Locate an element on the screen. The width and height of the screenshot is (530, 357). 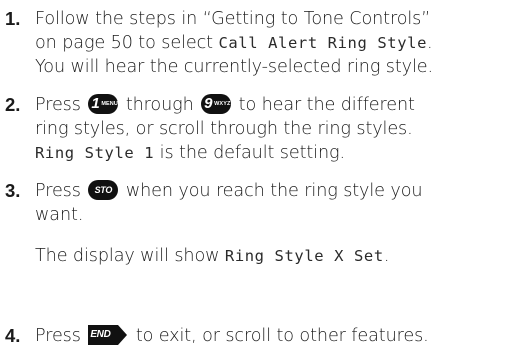
key-label: STO is located at coordinates (103, 190).